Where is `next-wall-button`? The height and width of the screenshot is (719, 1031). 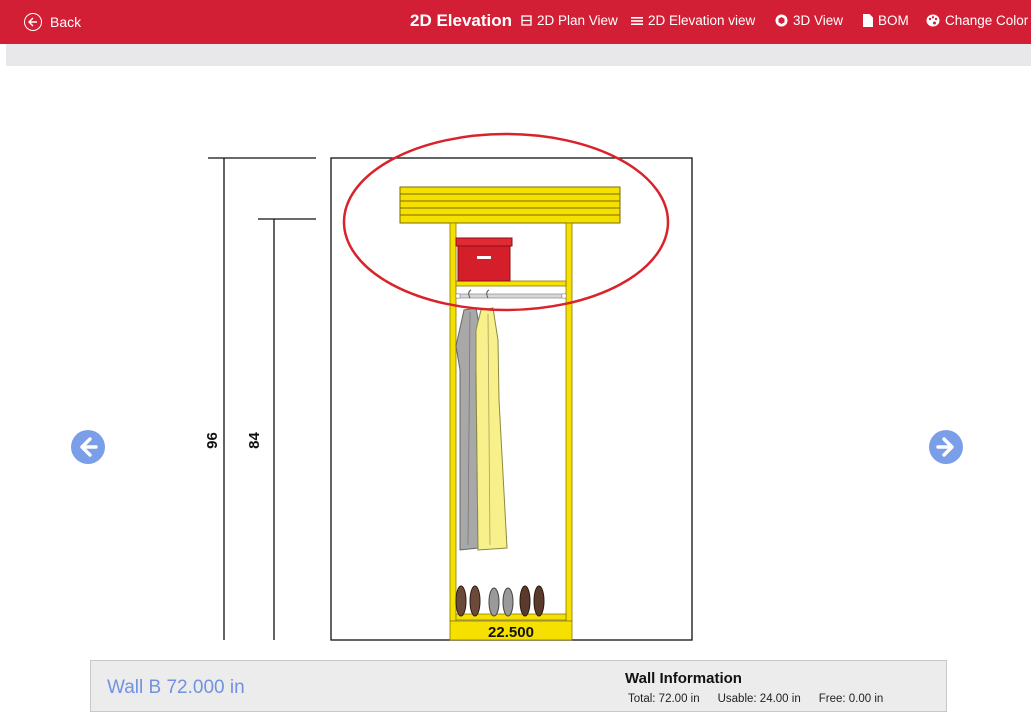
next-wall-button is located at coordinates (946, 447).